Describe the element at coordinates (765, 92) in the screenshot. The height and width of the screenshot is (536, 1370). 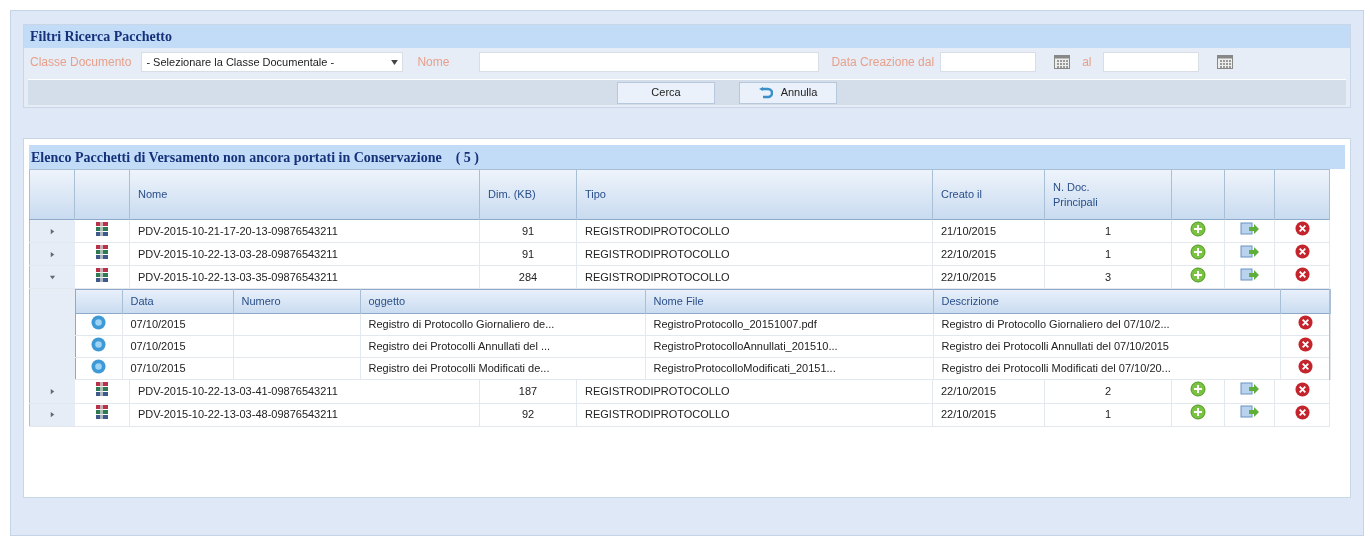
I see `undo-icon` at that location.